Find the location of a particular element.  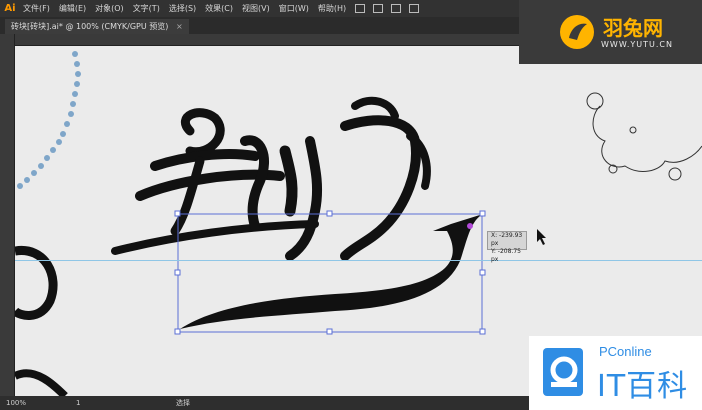

pconline-watermark: PConline IT百科 is located at coordinates (615, 373).